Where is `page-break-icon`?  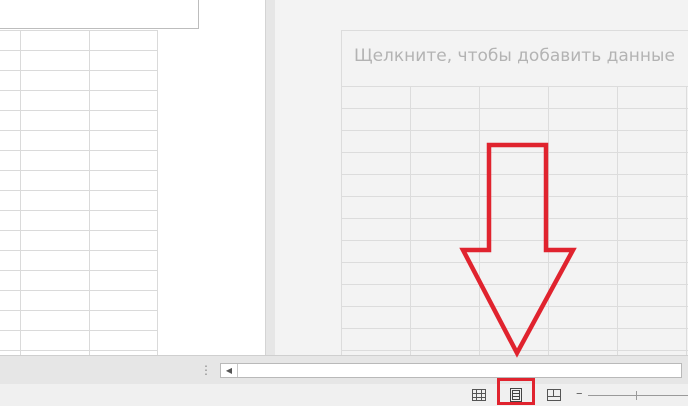 page-break-icon is located at coordinates (554, 395).